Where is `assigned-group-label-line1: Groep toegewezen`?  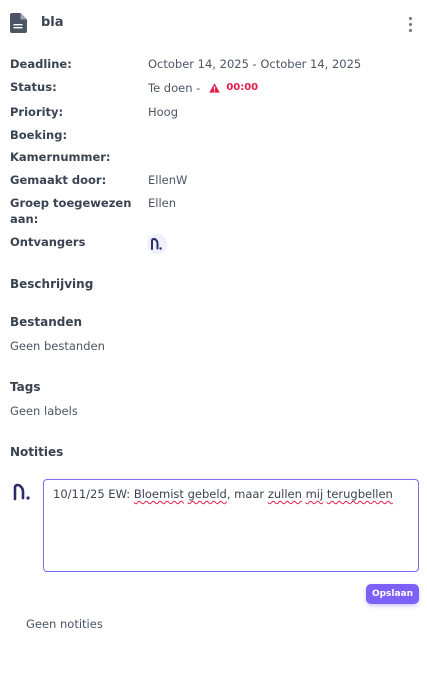
assigned-group-label-line1: Groep toegewezen is located at coordinates (71, 203).